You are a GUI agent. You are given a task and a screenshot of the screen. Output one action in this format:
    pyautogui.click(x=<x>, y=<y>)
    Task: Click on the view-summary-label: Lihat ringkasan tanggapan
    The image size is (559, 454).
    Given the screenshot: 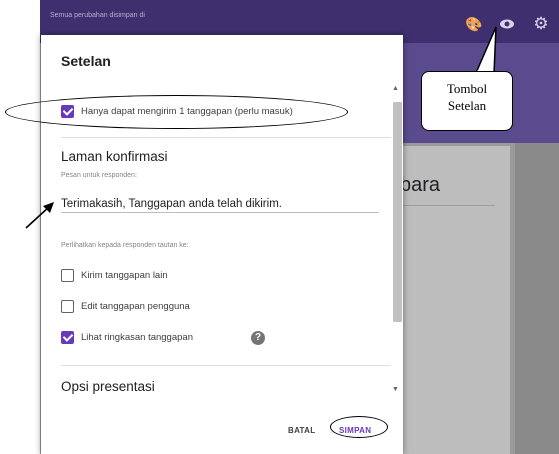 What is the action you would take?
    pyautogui.click(x=137, y=337)
    